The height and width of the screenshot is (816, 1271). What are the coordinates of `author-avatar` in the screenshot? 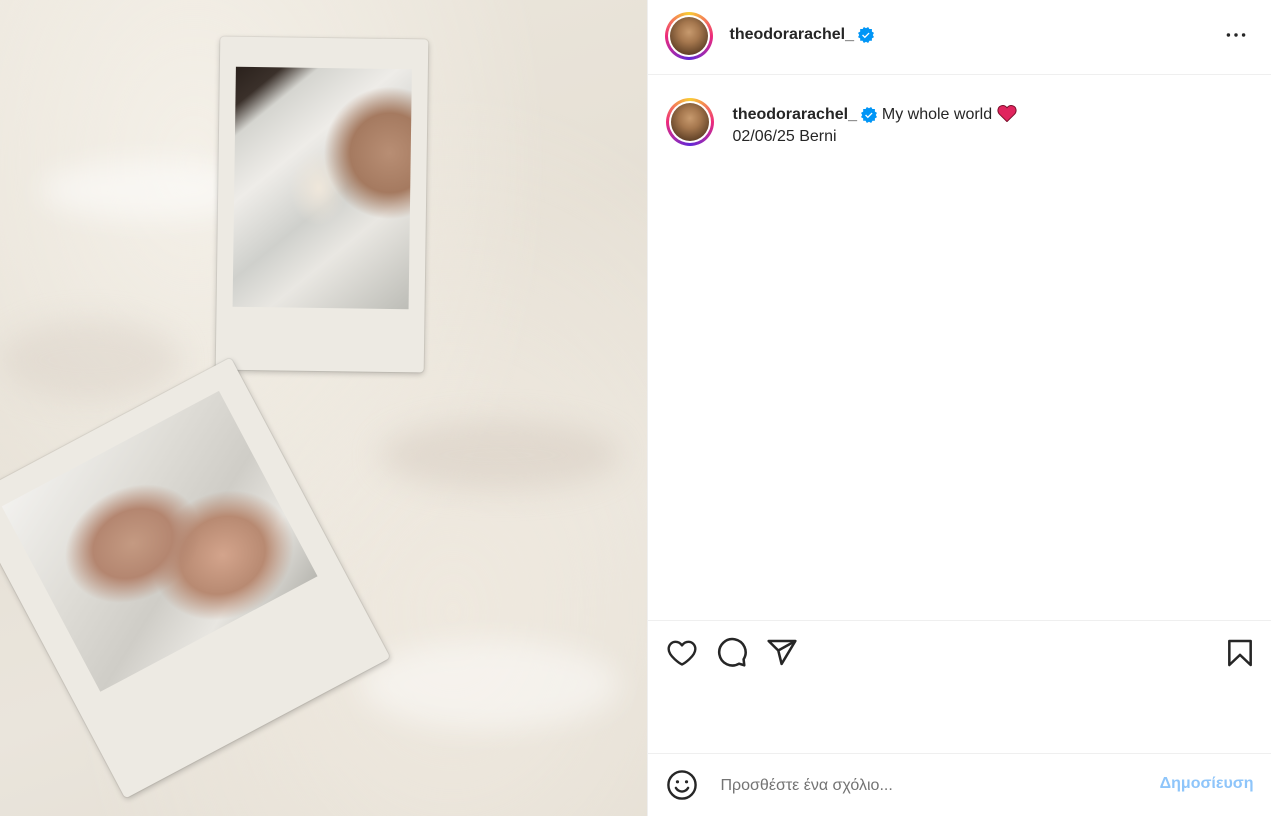 It's located at (689, 36).